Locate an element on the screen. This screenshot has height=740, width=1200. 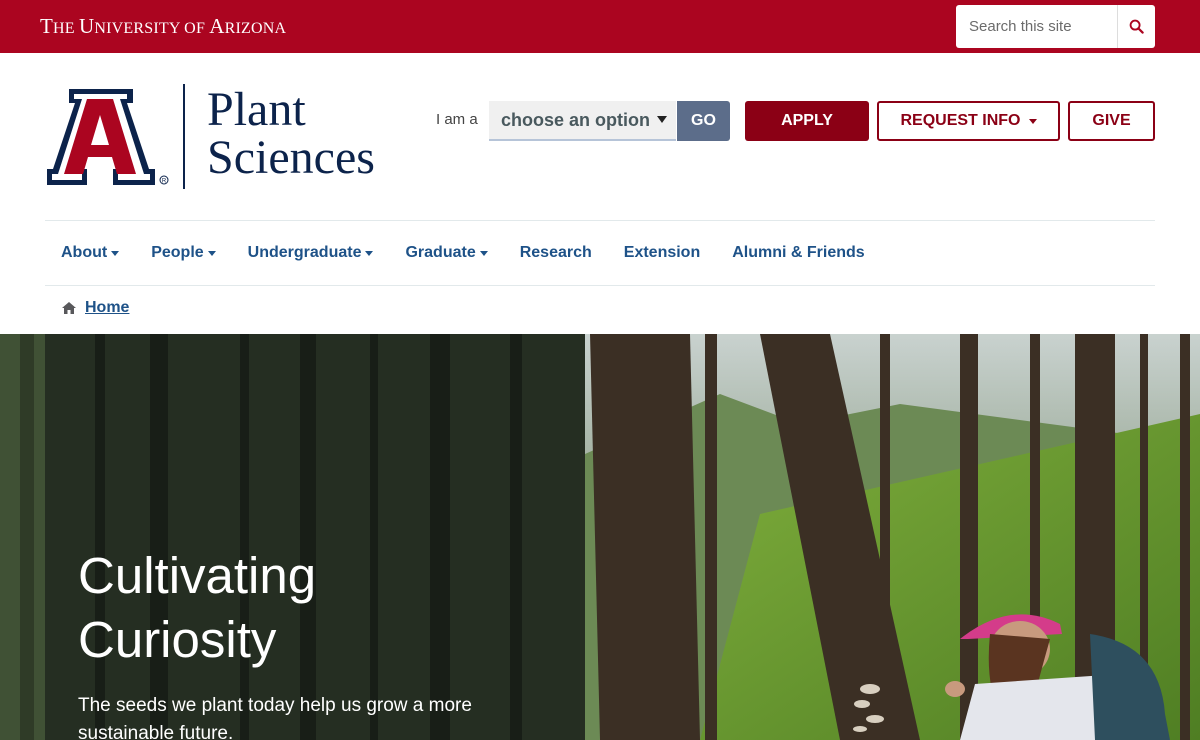
nav-item-extension: Extension is located at coordinates (662, 253).